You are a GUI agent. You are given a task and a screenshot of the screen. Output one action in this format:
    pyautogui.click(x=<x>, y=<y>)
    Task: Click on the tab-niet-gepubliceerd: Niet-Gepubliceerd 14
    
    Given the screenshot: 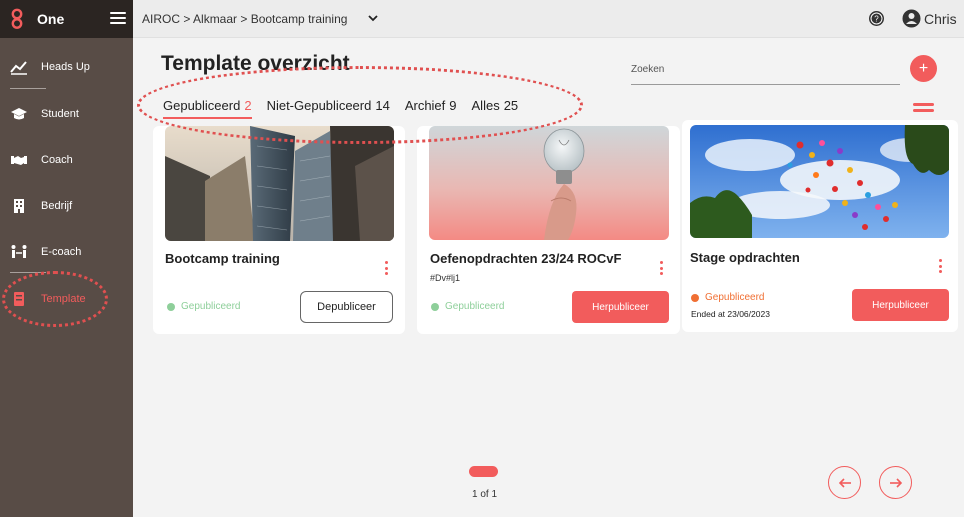 What is the action you would take?
    pyautogui.click(x=328, y=108)
    